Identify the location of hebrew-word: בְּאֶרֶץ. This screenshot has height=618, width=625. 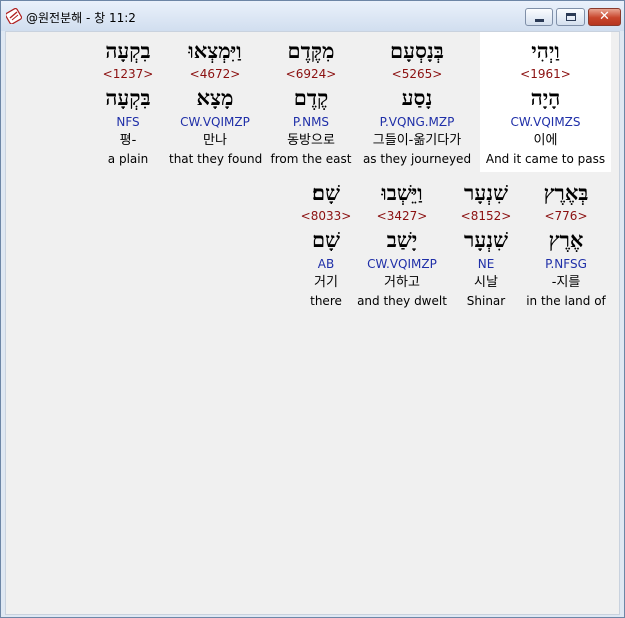
(566, 192).